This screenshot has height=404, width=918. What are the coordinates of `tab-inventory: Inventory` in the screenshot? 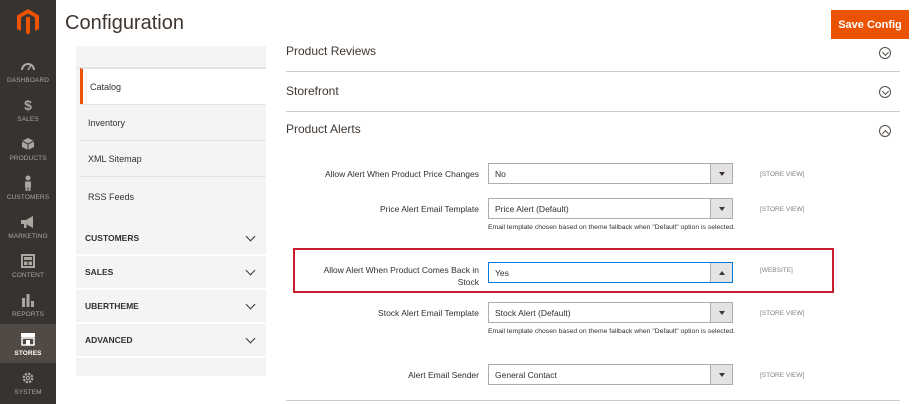 It's located at (173, 122).